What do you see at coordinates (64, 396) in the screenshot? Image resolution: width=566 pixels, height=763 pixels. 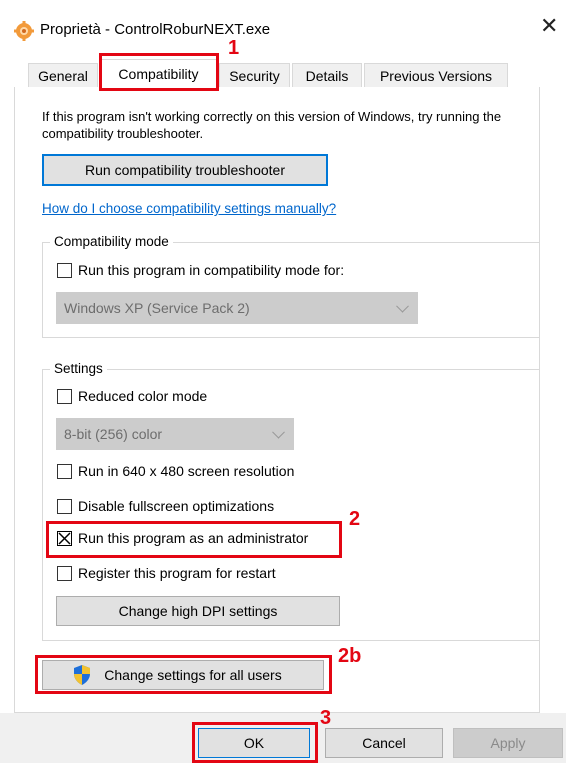 I see `reduced-color-checkbox` at bounding box center [64, 396].